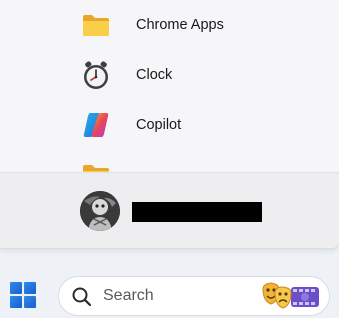 The height and width of the screenshot is (318, 339). I want to click on start-button, so click(23, 295).